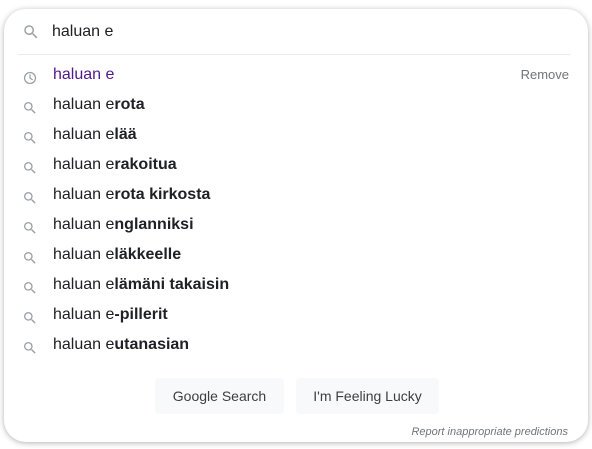 The height and width of the screenshot is (449, 592). What do you see at coordinates (292, 32) in the screenshot?
I see `search-input` at bounding box center [292, 32].